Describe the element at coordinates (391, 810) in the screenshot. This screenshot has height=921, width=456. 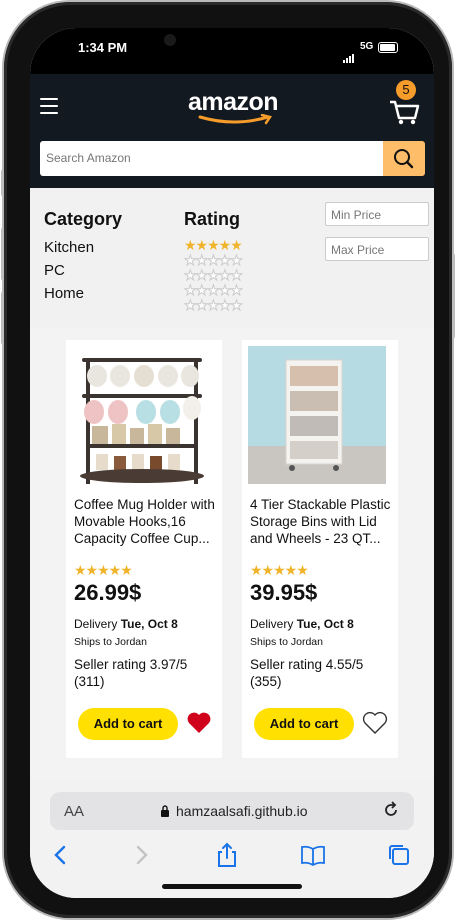
I see `reload-icon` at that location.